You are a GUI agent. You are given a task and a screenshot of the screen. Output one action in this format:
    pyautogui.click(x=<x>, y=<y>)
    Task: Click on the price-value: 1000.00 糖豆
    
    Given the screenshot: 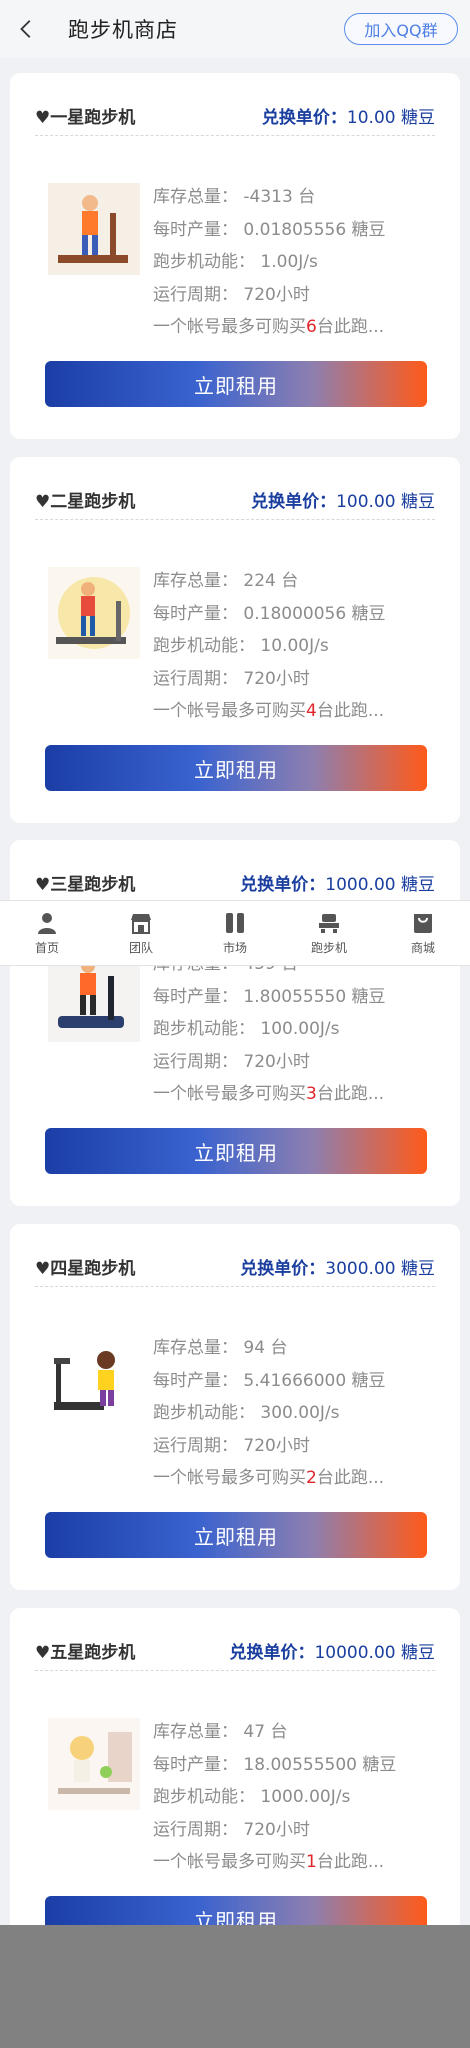 What is the action you would take?
    pyautogui.click(x=380, y=884)
    